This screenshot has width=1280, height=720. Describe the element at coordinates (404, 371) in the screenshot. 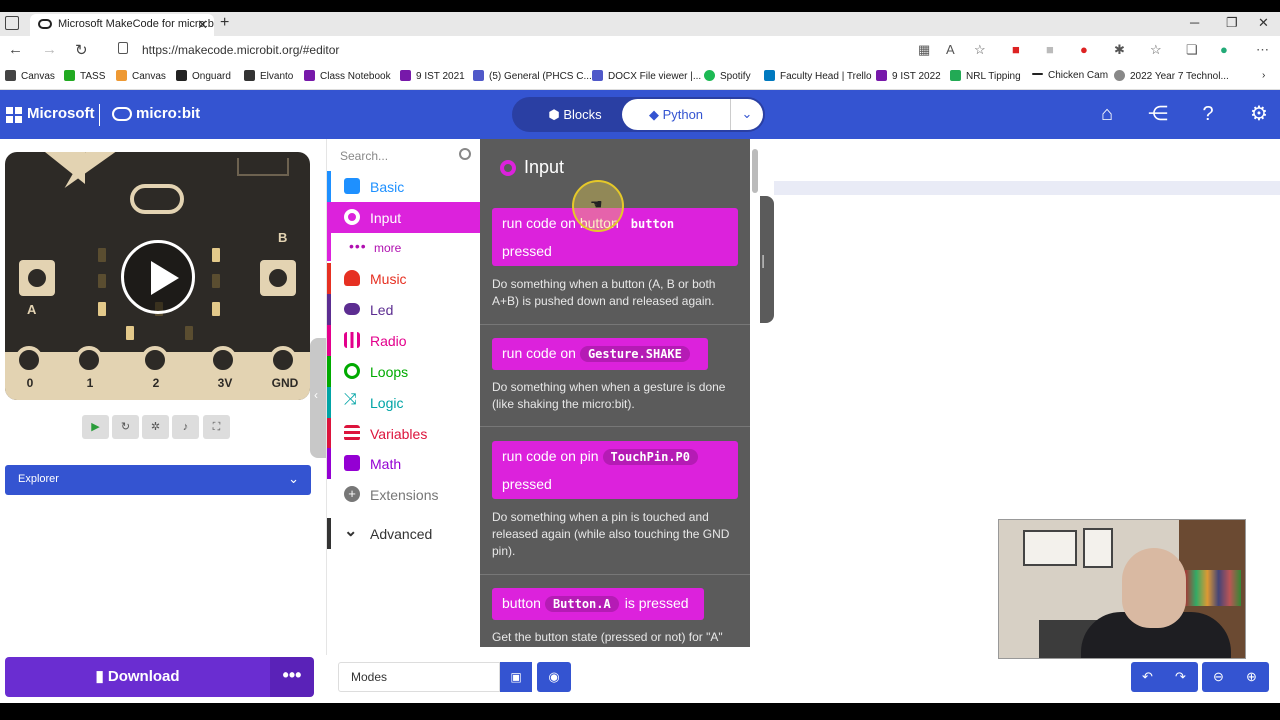

I see `category-loops: Loops` at that location.